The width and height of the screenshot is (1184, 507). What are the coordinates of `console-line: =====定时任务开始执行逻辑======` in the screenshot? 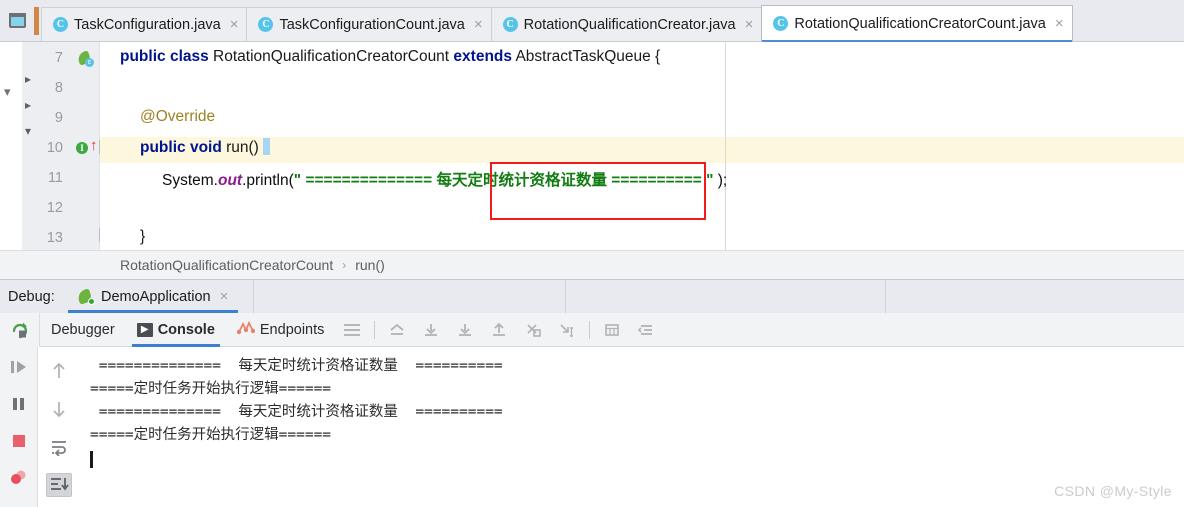 It's located at (211, 389).